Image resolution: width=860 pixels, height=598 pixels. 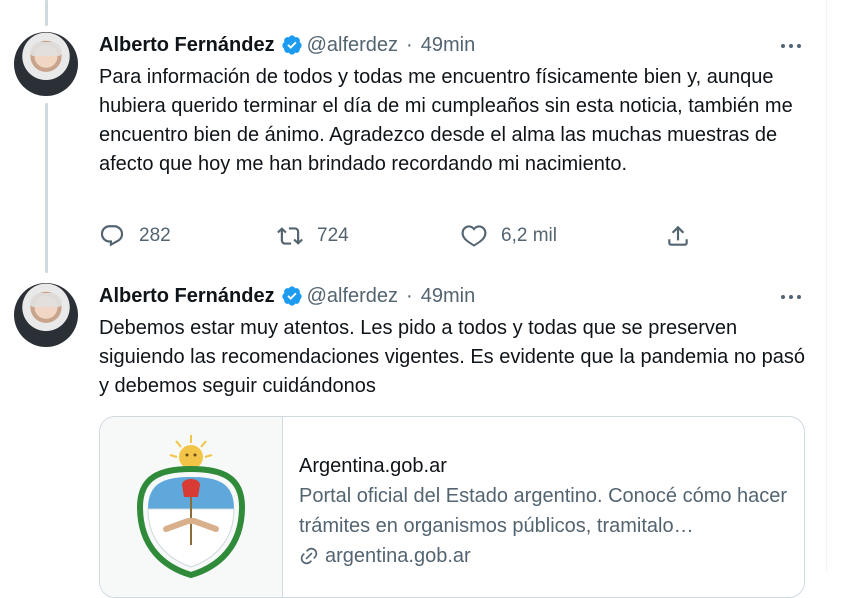 I want to click on retweet-button: 724, so click(x=313, y=236).